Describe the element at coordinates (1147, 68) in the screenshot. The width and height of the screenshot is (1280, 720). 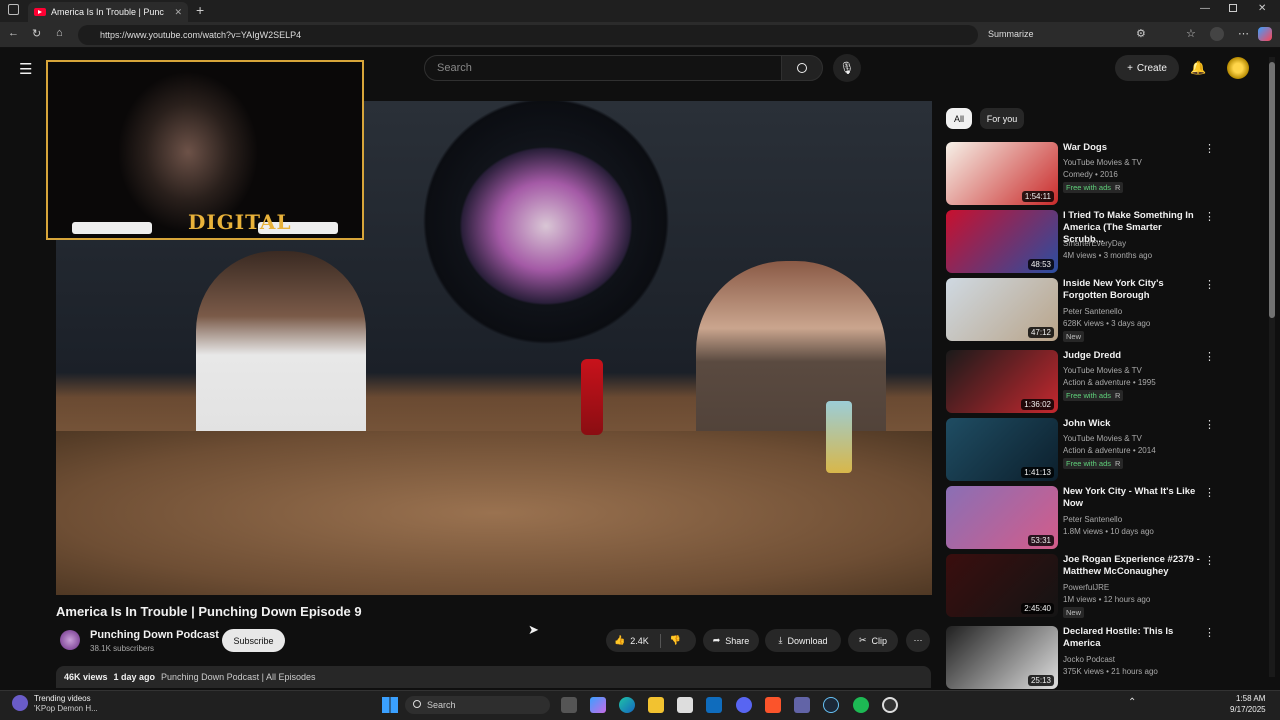
I see `create-button: + Create` at that location.